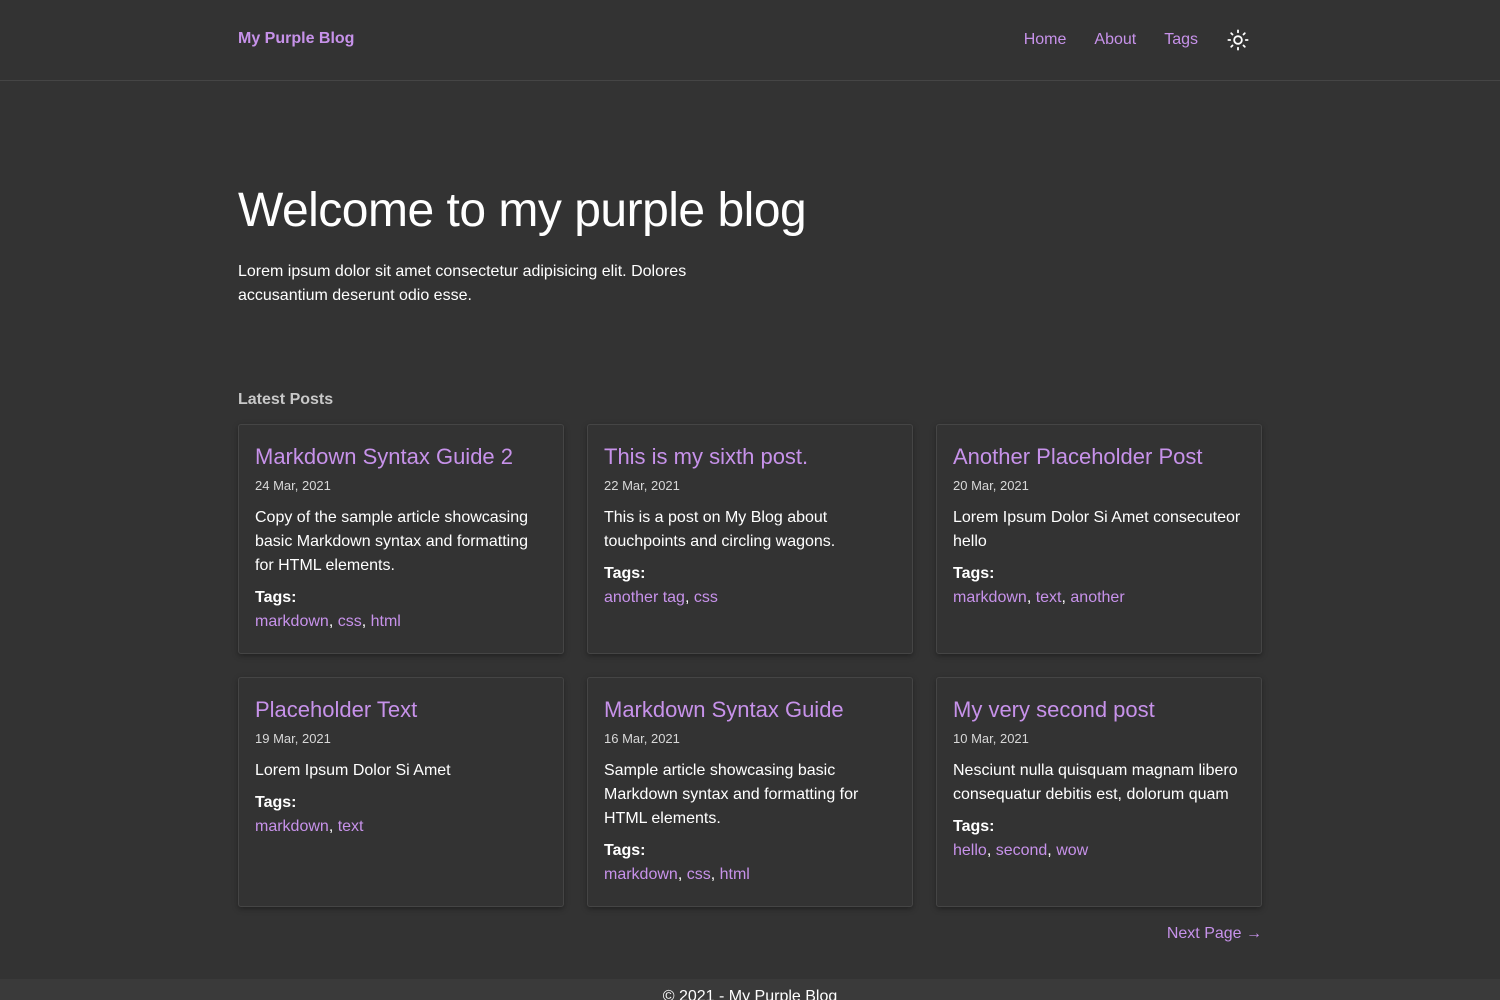  What do you see at coordinates (991, 738) in the screenshot?
I see `post-date: 10 Mar, 2021` at bounding box center [991, 738].